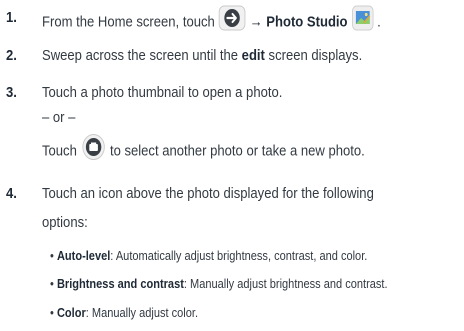  What do you see at coordinates (362, 21) in the screenshot?
I see `photo-studio-icon` at bounding box center [362, 21].